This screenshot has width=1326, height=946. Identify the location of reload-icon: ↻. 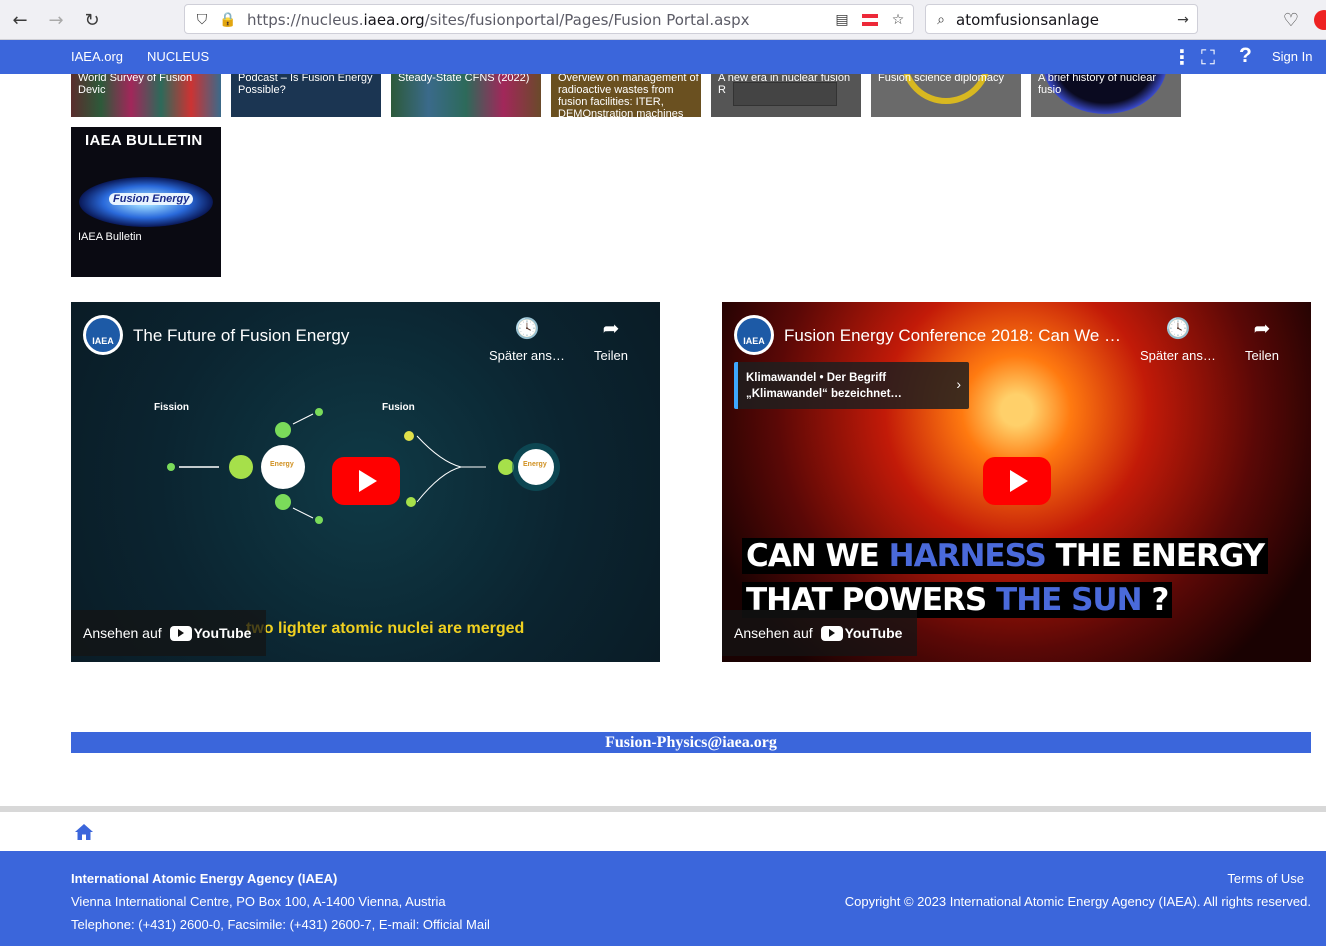
(92, 20).